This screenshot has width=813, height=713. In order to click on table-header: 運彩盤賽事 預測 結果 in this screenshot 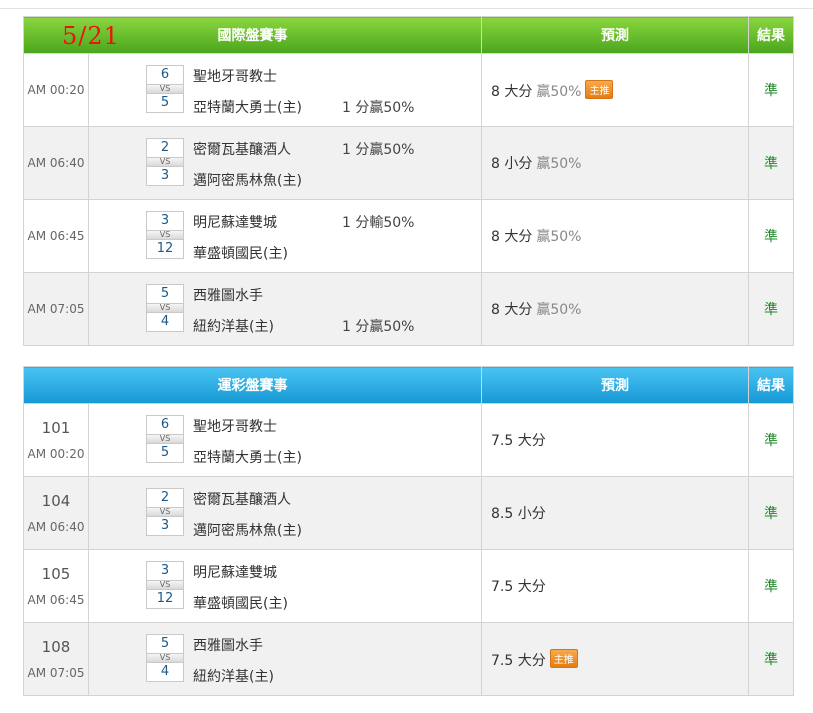, I will do `click(408, 385)`.